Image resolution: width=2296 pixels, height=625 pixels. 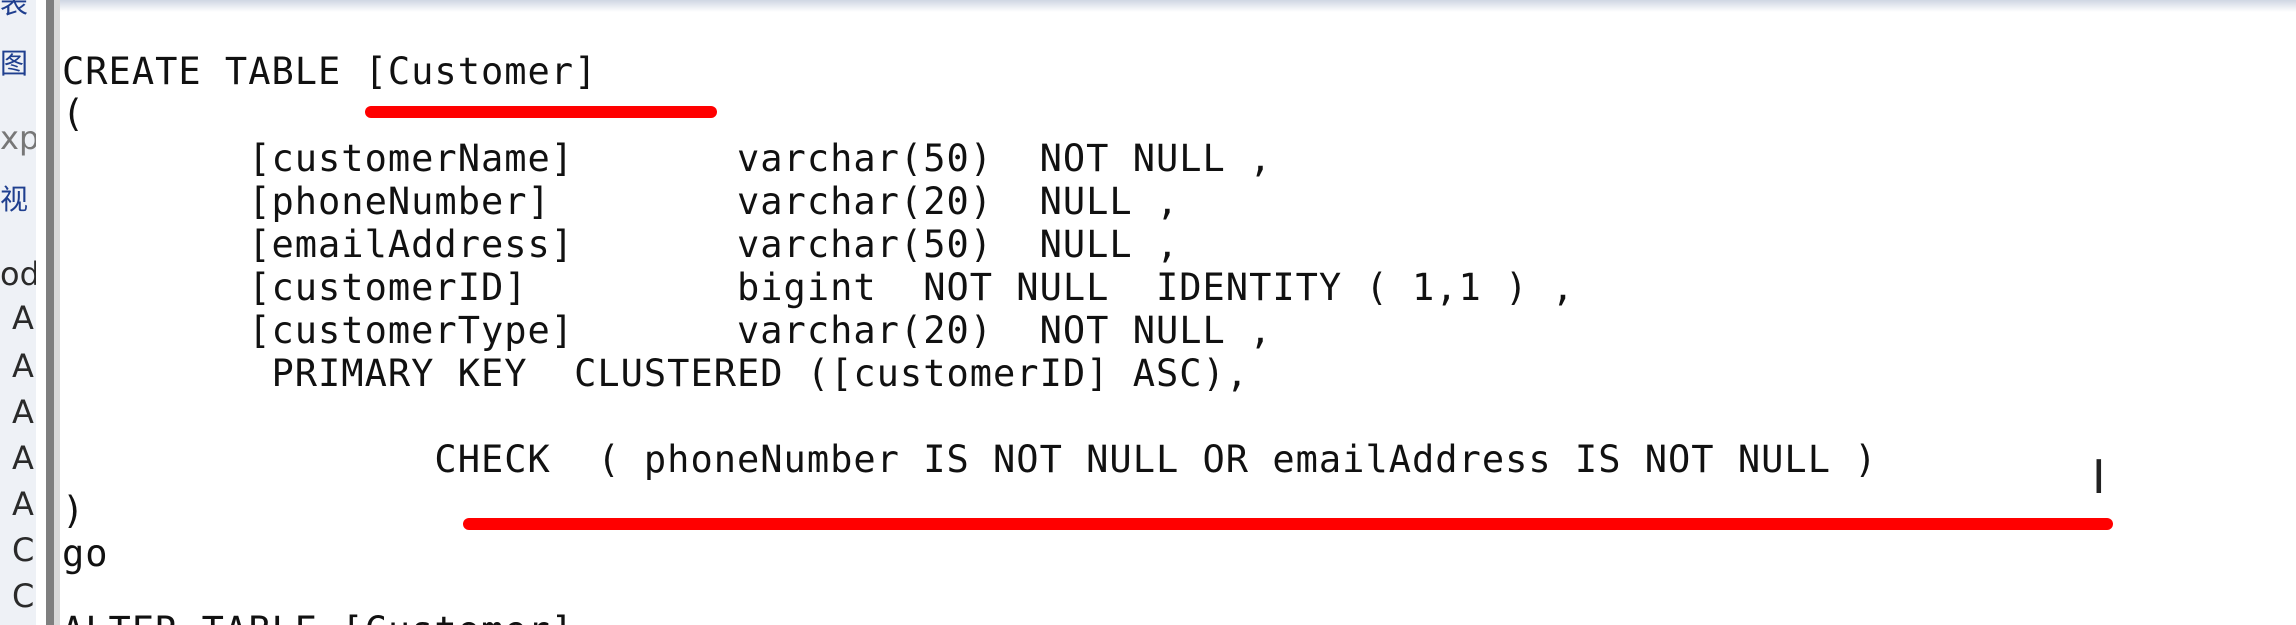 What do you see at coordinates (621, 244) in the screenshot?
I see `code-line-5: [emailAddress] varchar(50) NULL ,` at bounding box center [621, 244].